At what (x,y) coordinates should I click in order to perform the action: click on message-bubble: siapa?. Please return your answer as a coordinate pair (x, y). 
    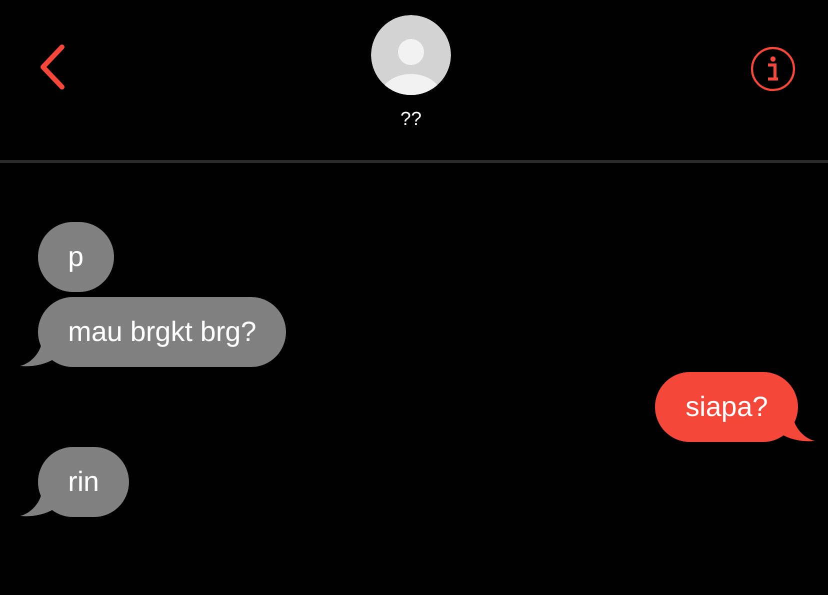
    Looking at the image, I should click on (726, 407).